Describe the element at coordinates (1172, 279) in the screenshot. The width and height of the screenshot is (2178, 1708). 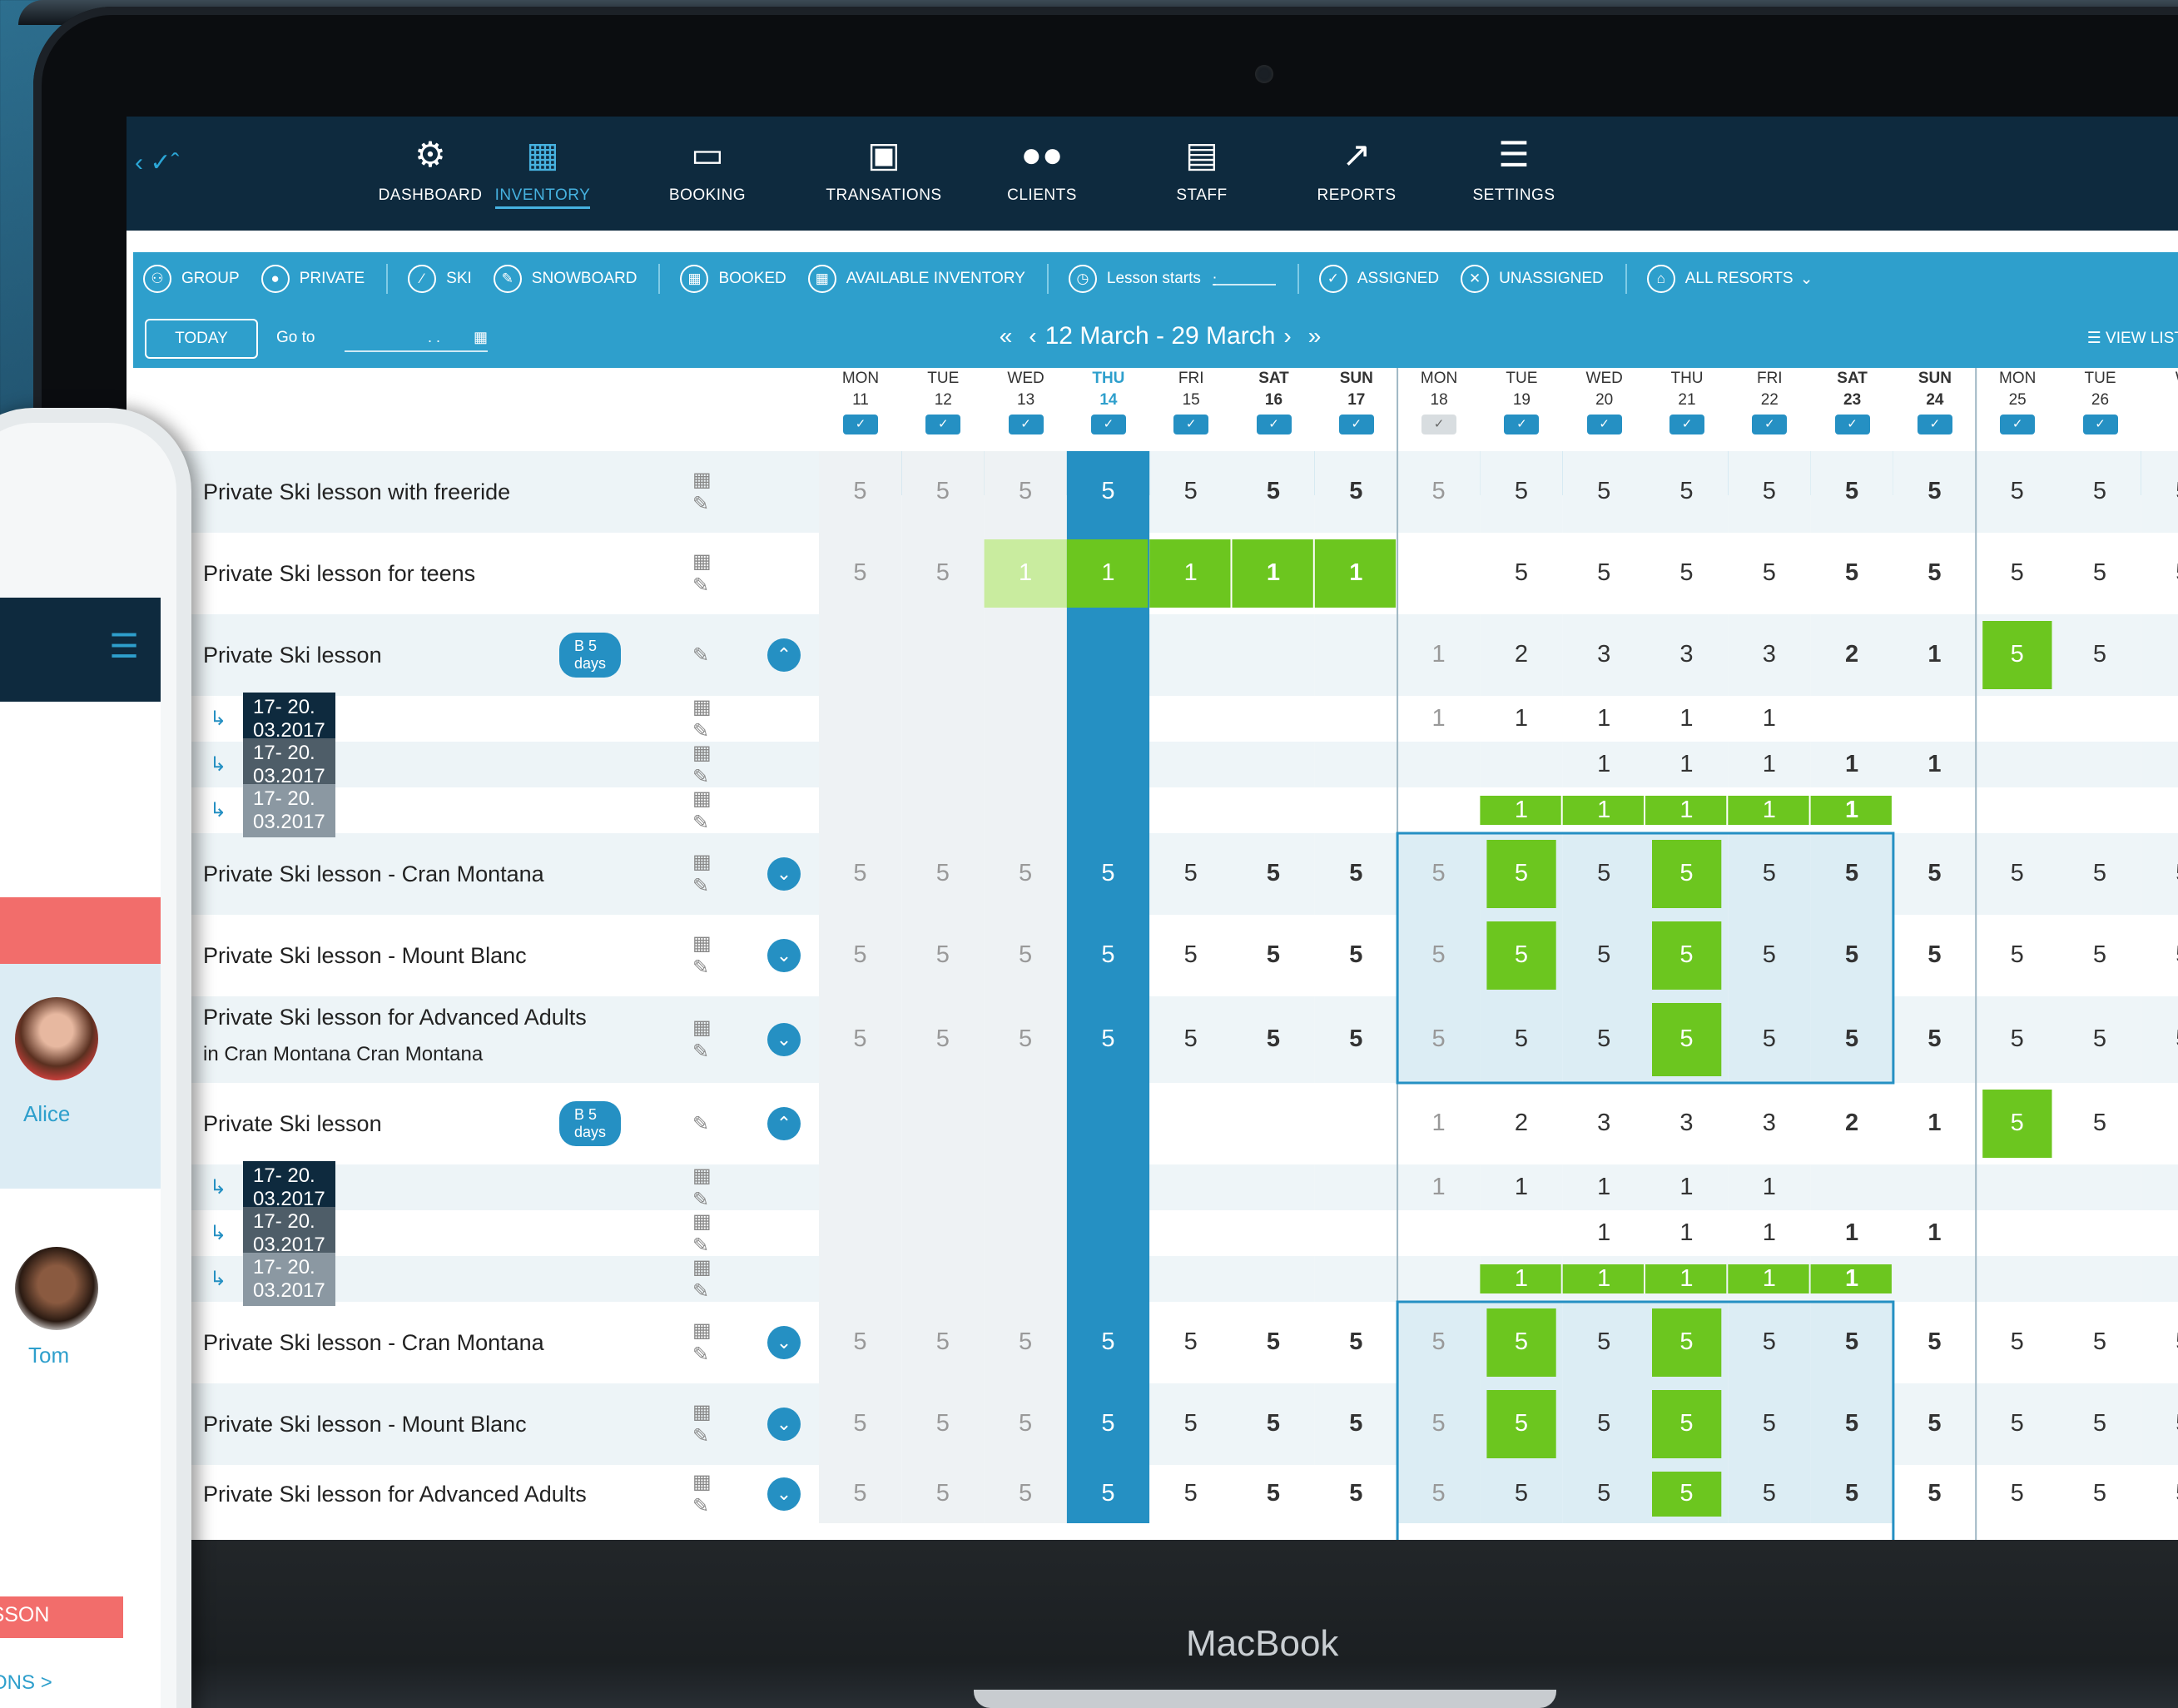
I see `filter-lesson-starts: ◷ Lesson starts:` at that location.